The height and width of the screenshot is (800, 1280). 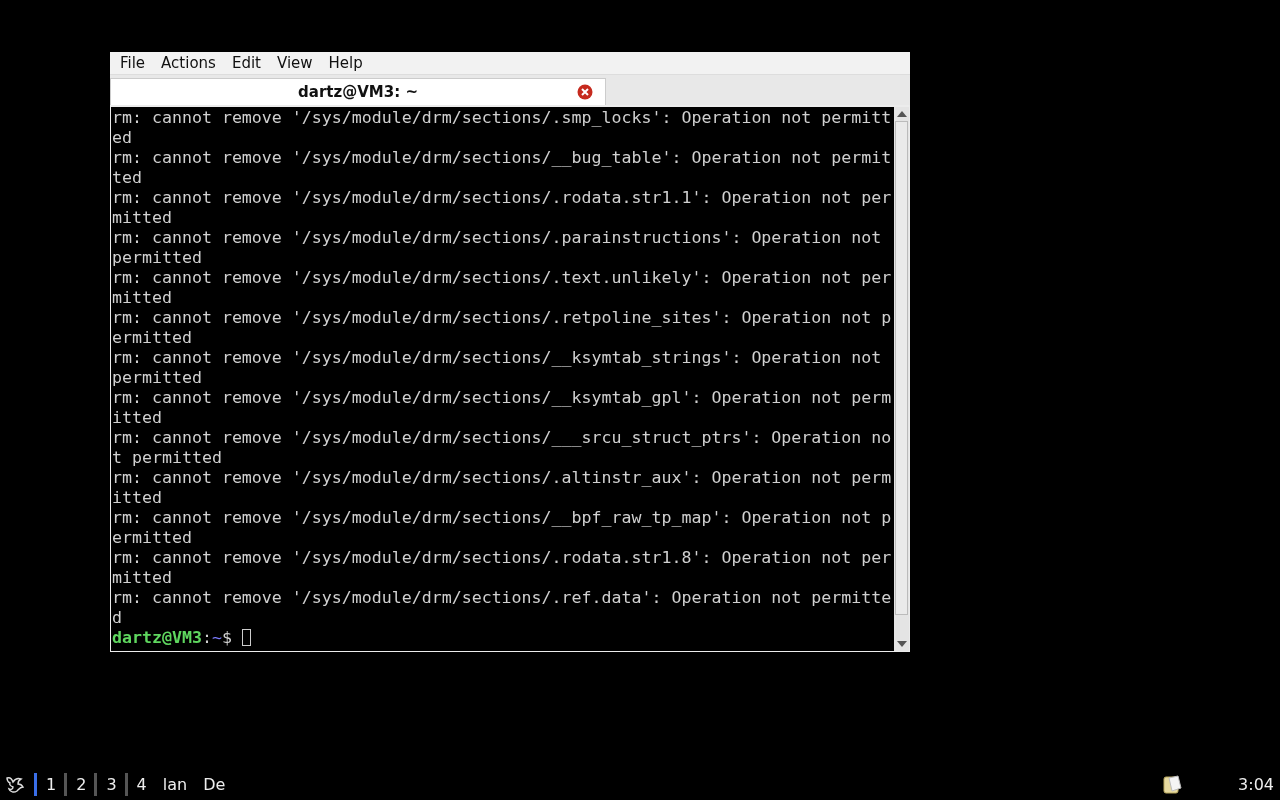 What do you see at coordinates (214, 784) in the screenshot?
I see `task-button: De` at bounding box center [214, 784].